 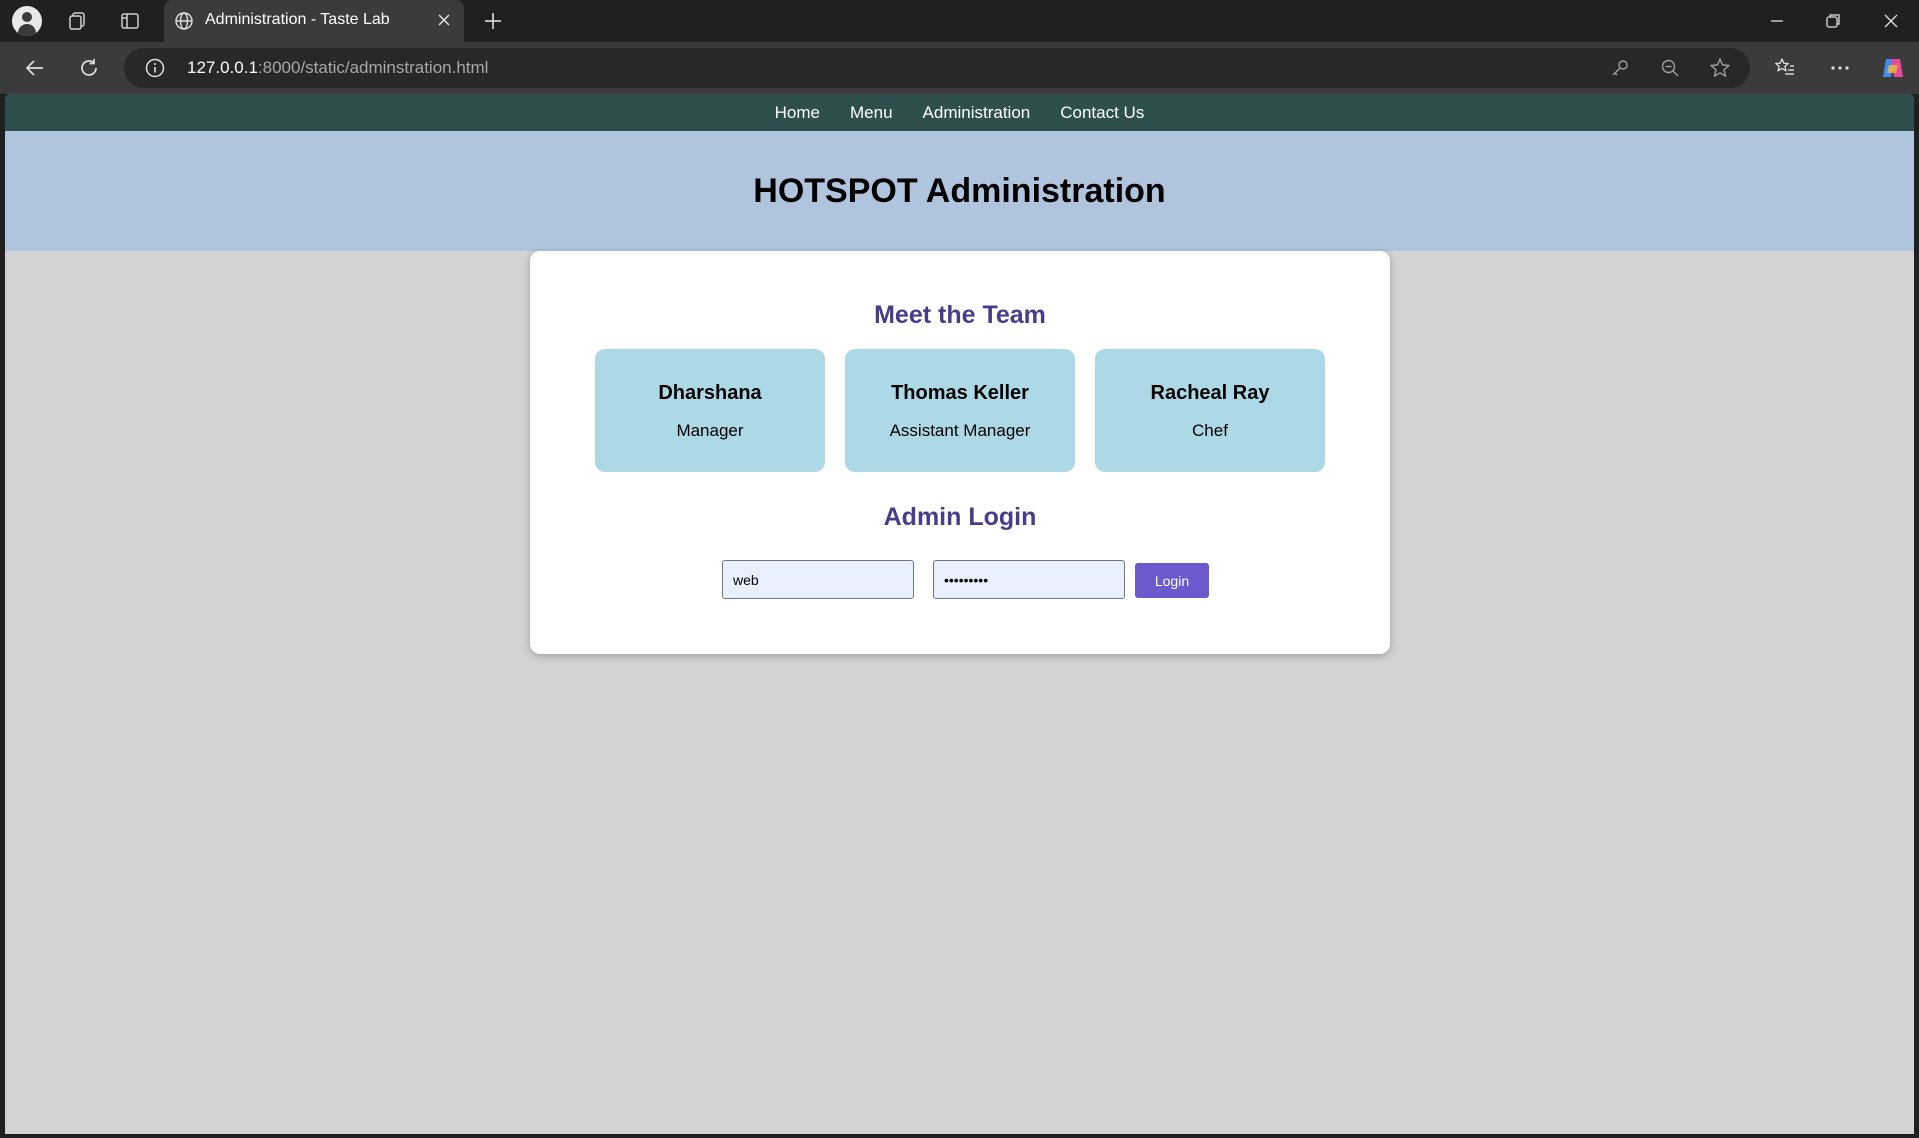 I want to click on page-header: HOTSPOT Administration, so click(x=959, y=191).